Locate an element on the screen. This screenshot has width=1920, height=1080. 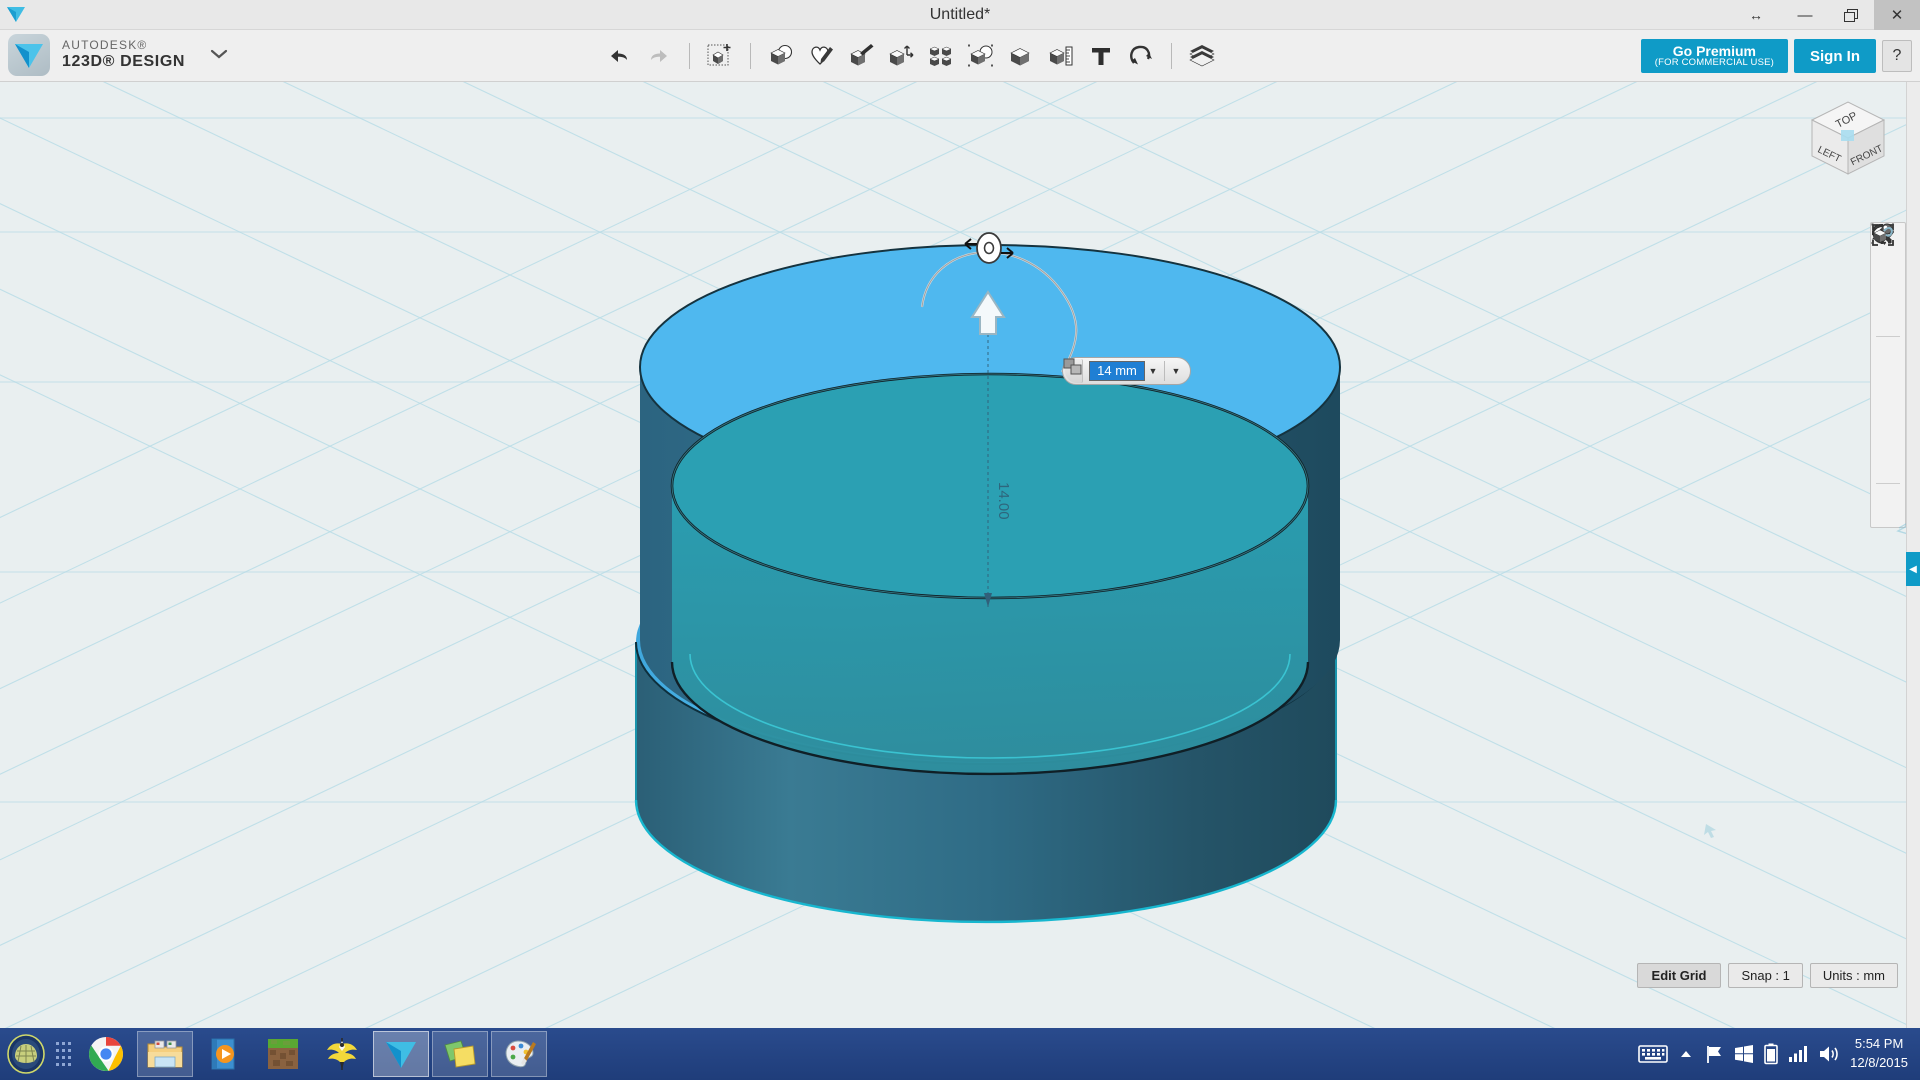
system-tray: 5:54 PM 12/8/2015 is located at coordinates (1779, 1054).